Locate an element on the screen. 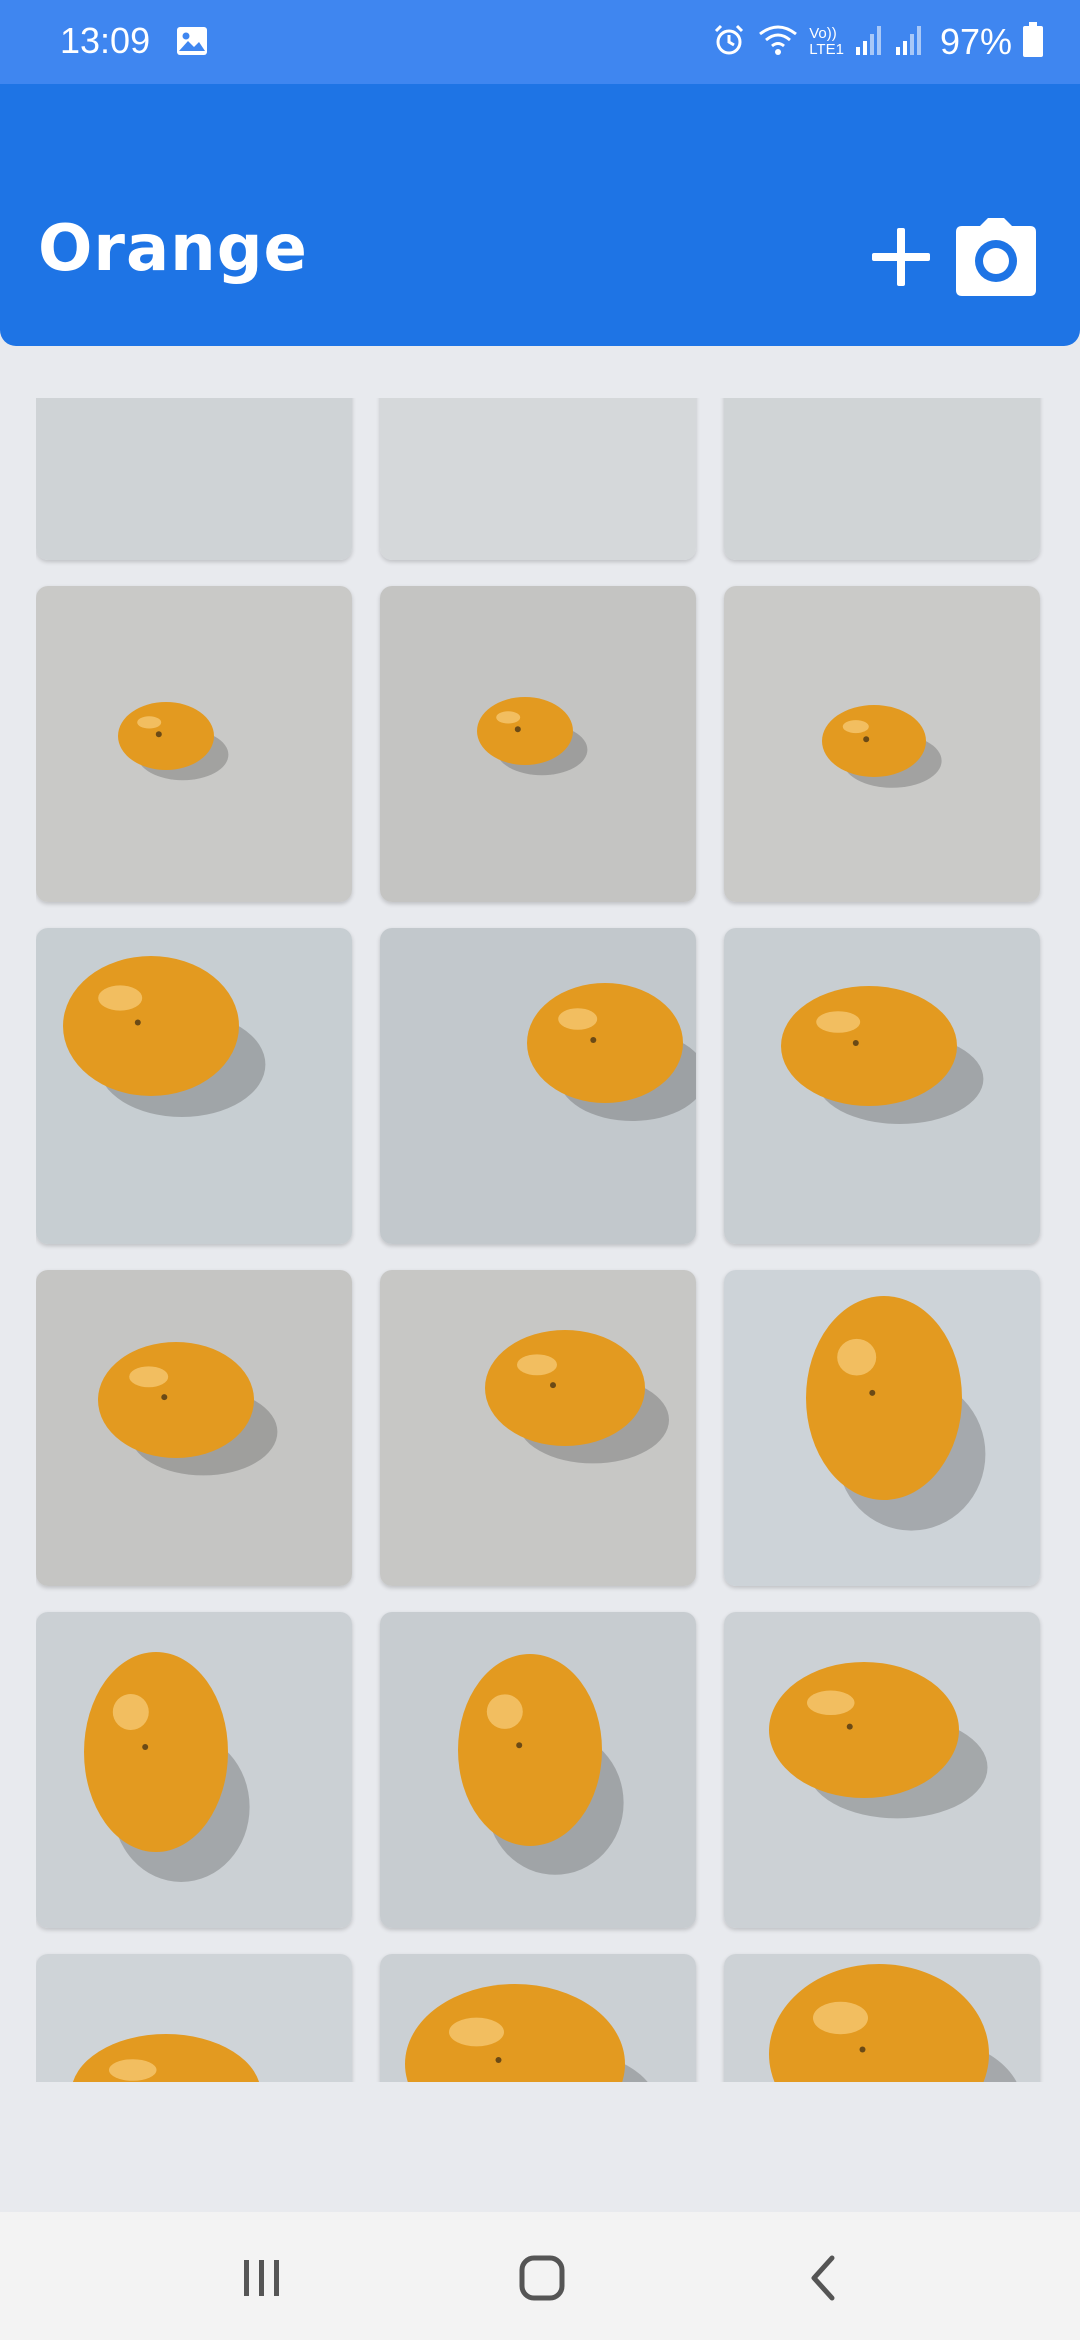 The image size is (1080, 2340). battery-percent: 97% is located at coordinates (975, 41).